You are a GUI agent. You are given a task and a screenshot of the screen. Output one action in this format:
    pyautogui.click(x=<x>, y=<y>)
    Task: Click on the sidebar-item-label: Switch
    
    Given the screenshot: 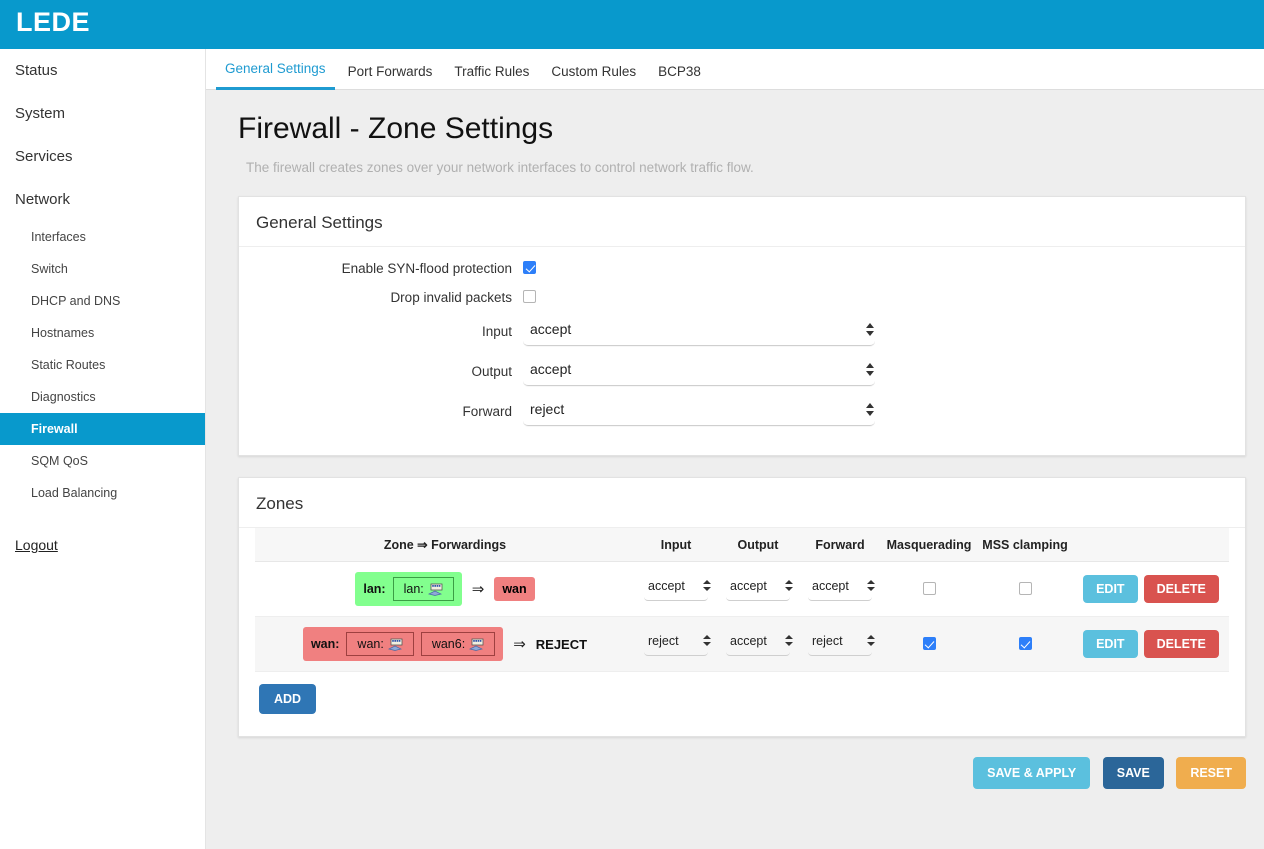 What is the action you would take?
    pyautogui.click(x=49, y=269)
    